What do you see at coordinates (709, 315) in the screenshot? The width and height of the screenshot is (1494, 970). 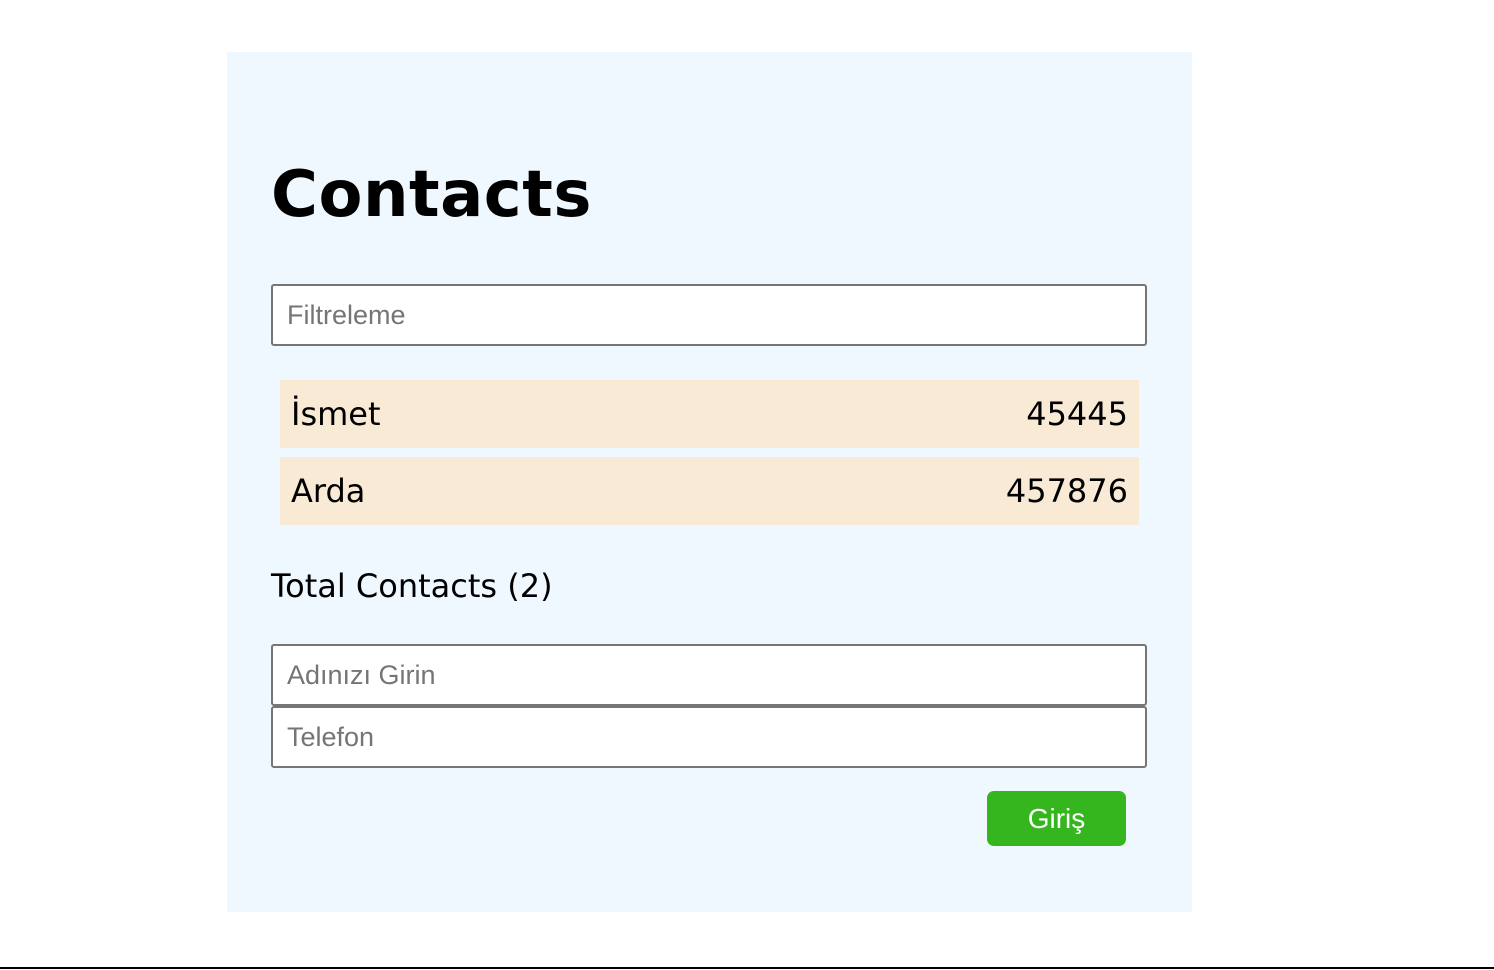 I see `filter-input` at bounding box center [709, 315].